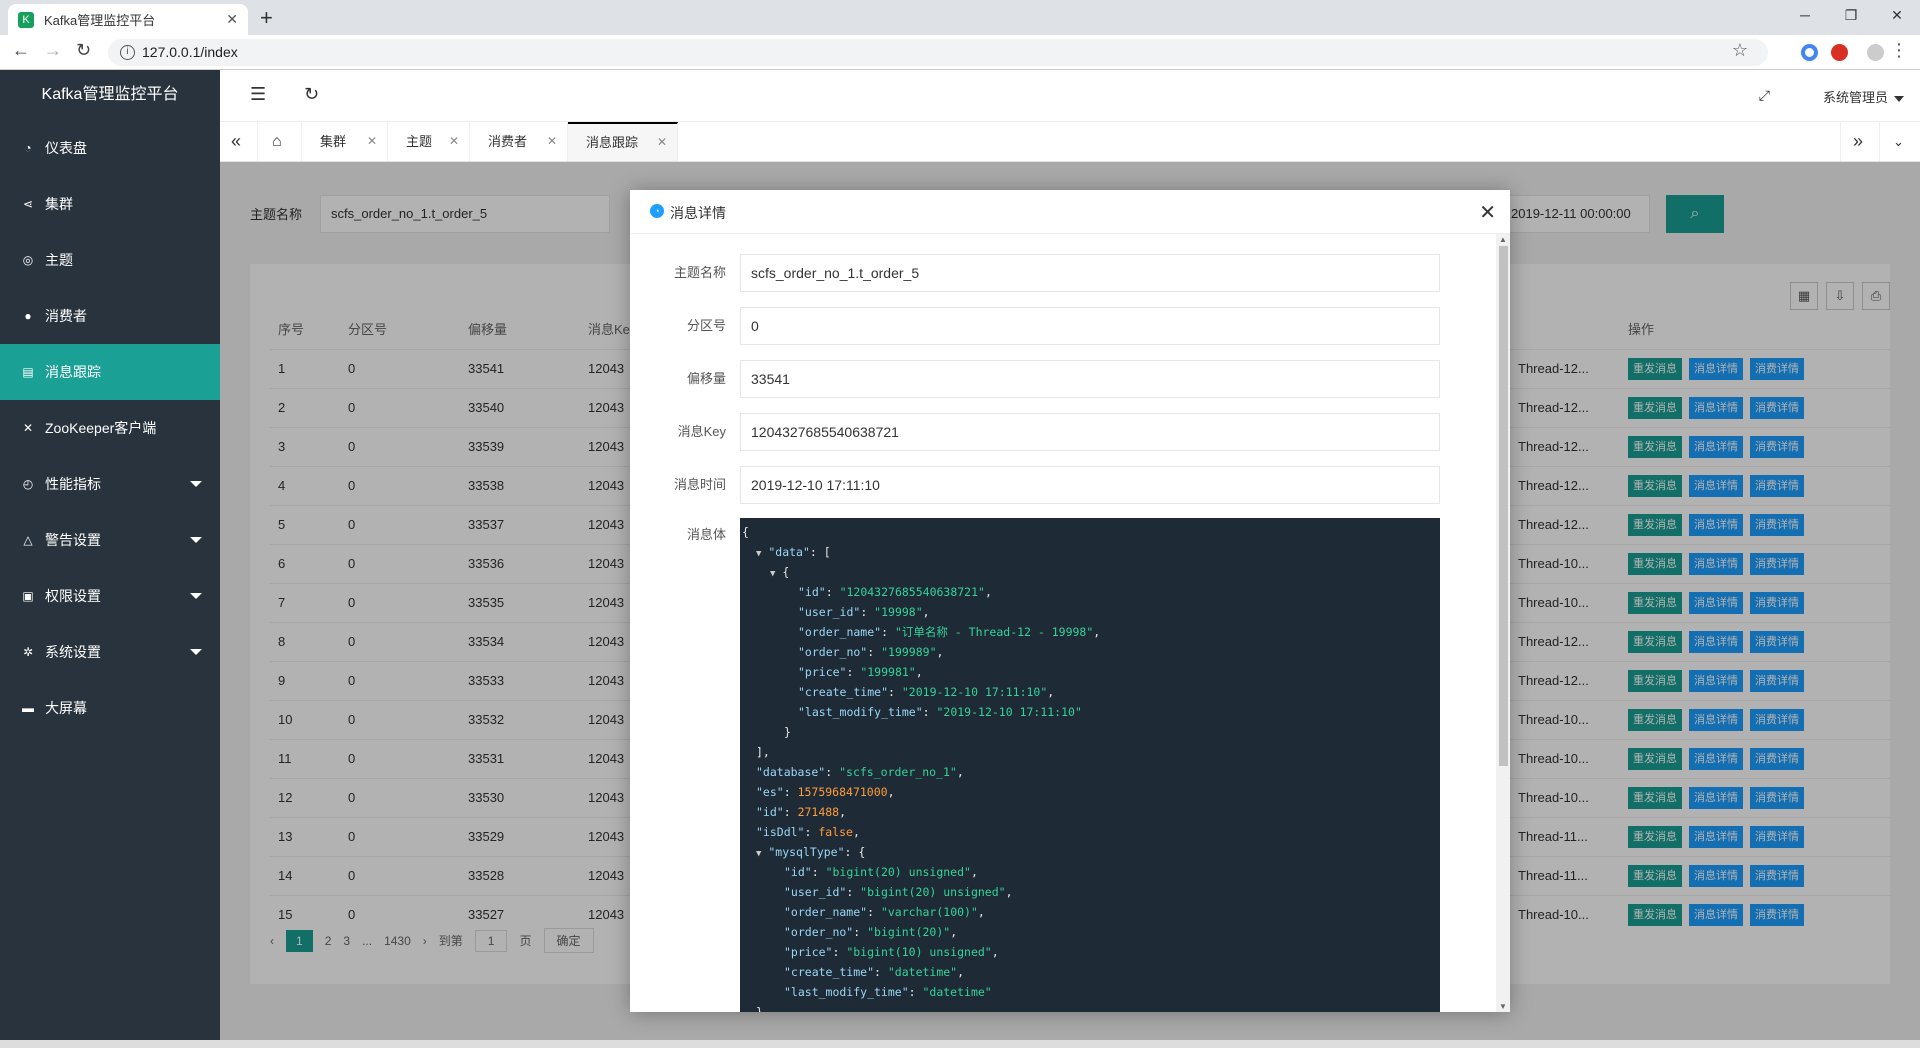  I want to click on json-token: "order_name", so click(826, 912).